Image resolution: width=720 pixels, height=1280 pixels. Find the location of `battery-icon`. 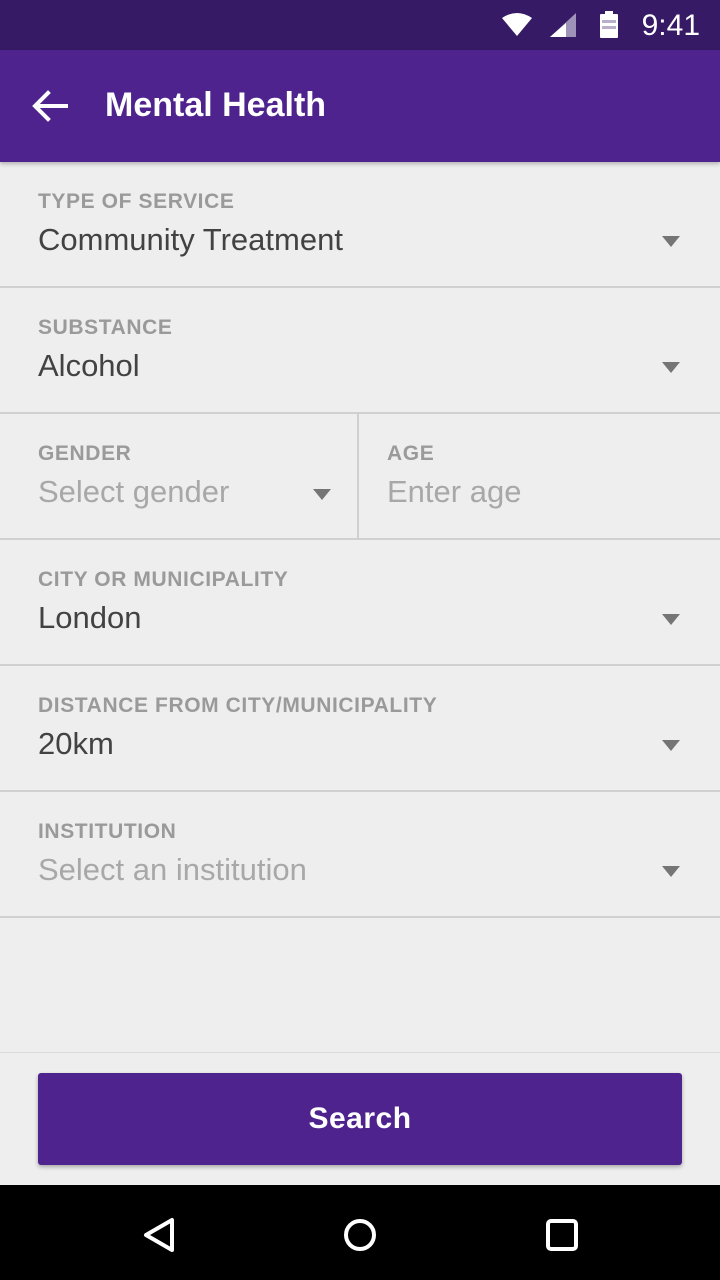

battery-icon is located at coordinates (609, 24).